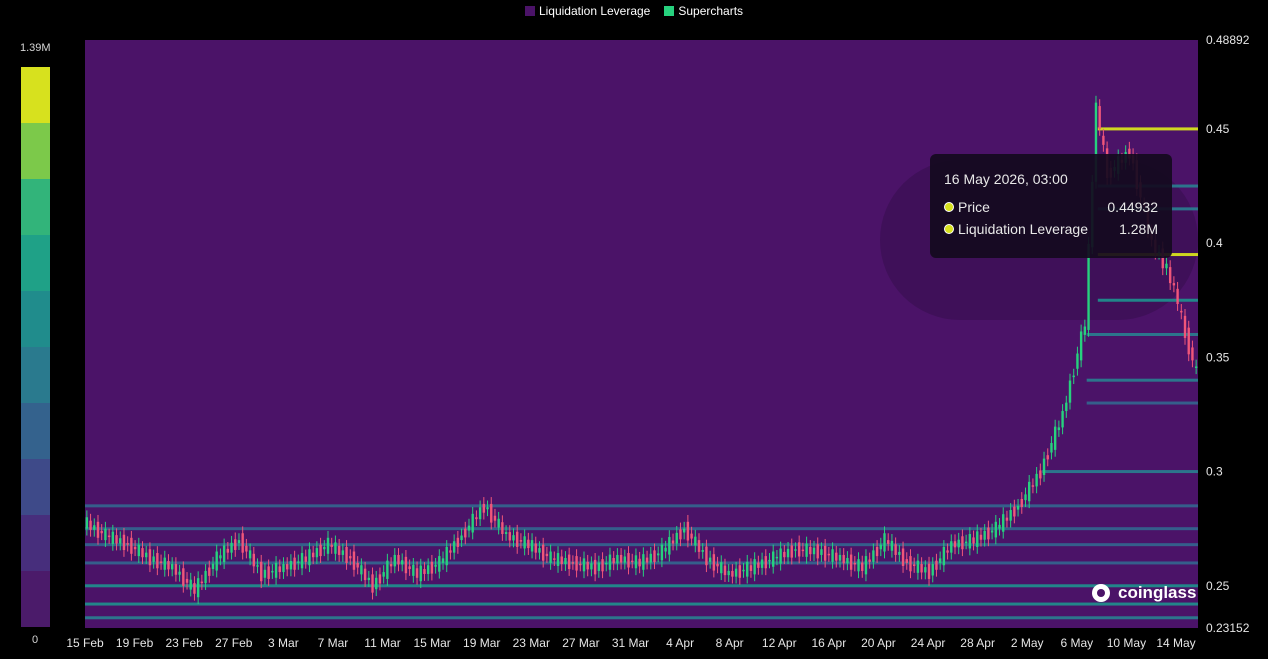  What do you see at coordinates (234, 643) in the screenshot?
I see `x-tick-label: 27 Feb` at bounding box center [234, 643].